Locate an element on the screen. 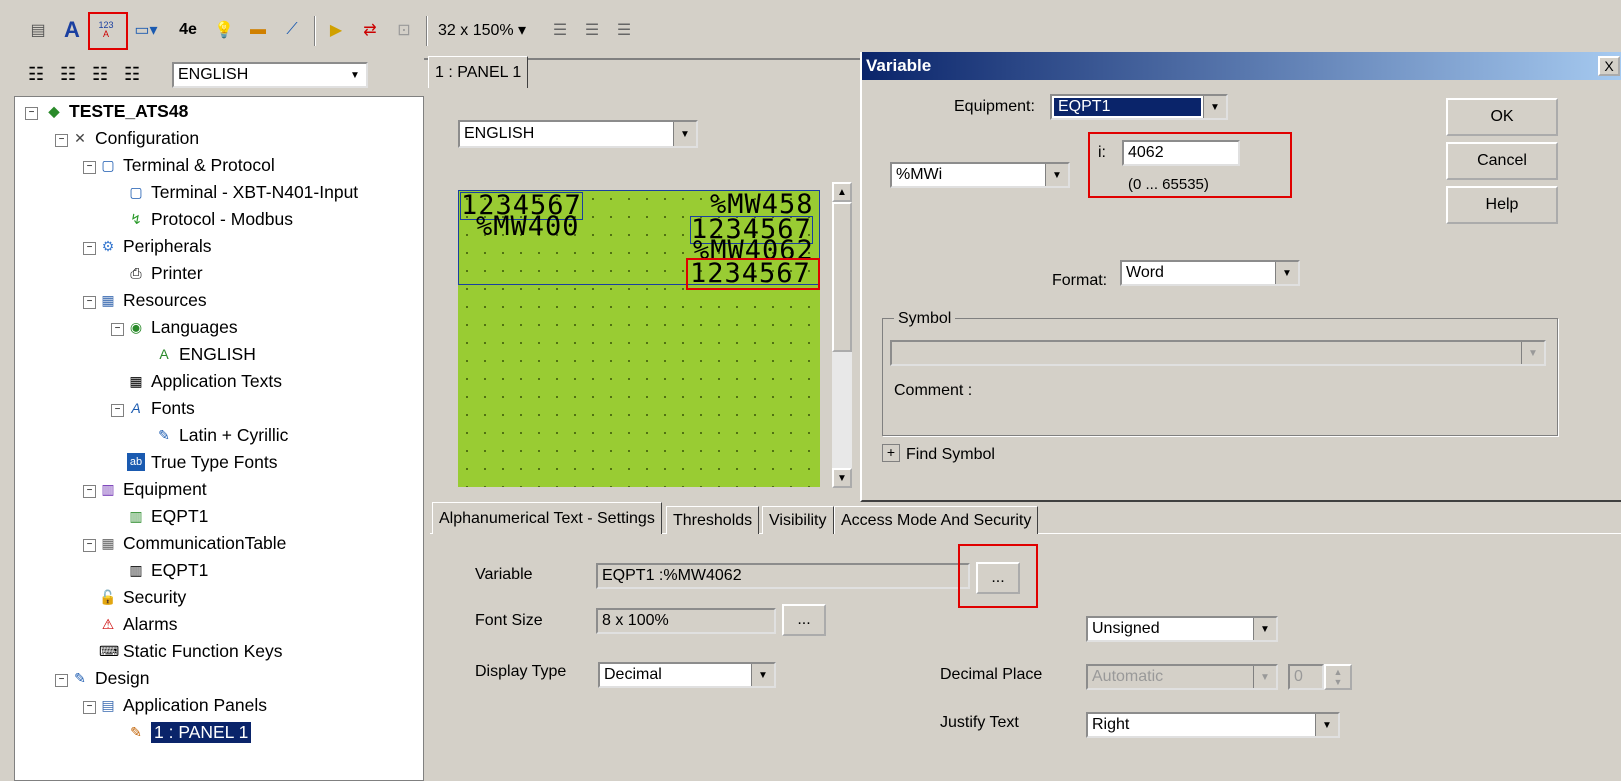 The image size is (1621, 781). tree-item-alarms: ⚠ Alarms is located at coordinates (138, 624).